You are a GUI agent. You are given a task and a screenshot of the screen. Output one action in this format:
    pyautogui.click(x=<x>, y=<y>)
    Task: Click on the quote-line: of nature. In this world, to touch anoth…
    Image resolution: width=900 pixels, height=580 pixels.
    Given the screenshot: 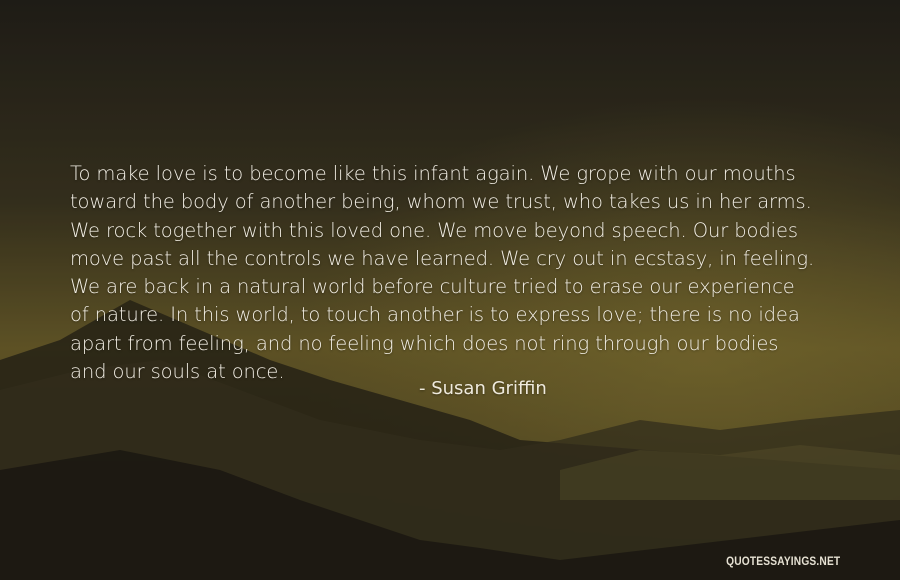 What is the action you would take?
    pyautogui.click(x=435, y=315)
    